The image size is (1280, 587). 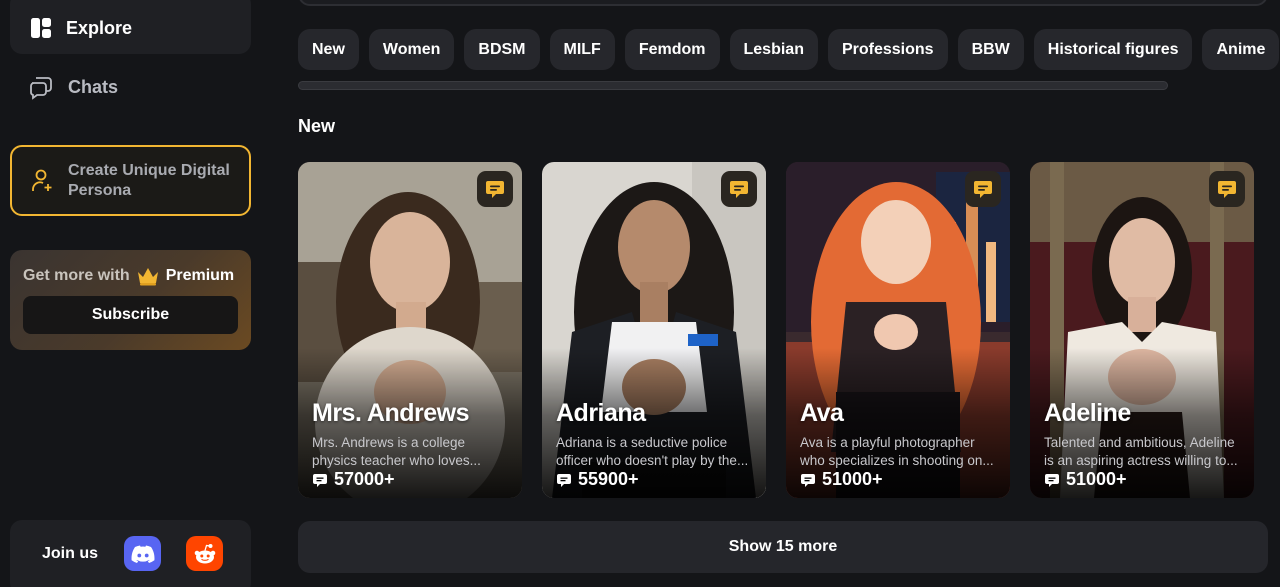 I want to click on premium-prefix: Get more with, so click(x=76, y=275).